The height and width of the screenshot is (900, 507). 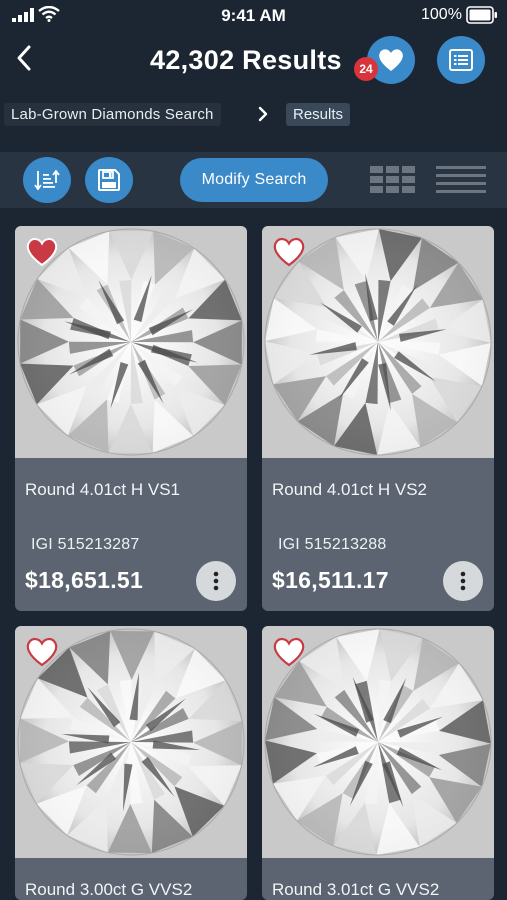 I want to click on list-view-button, so click(x=461, y=180).